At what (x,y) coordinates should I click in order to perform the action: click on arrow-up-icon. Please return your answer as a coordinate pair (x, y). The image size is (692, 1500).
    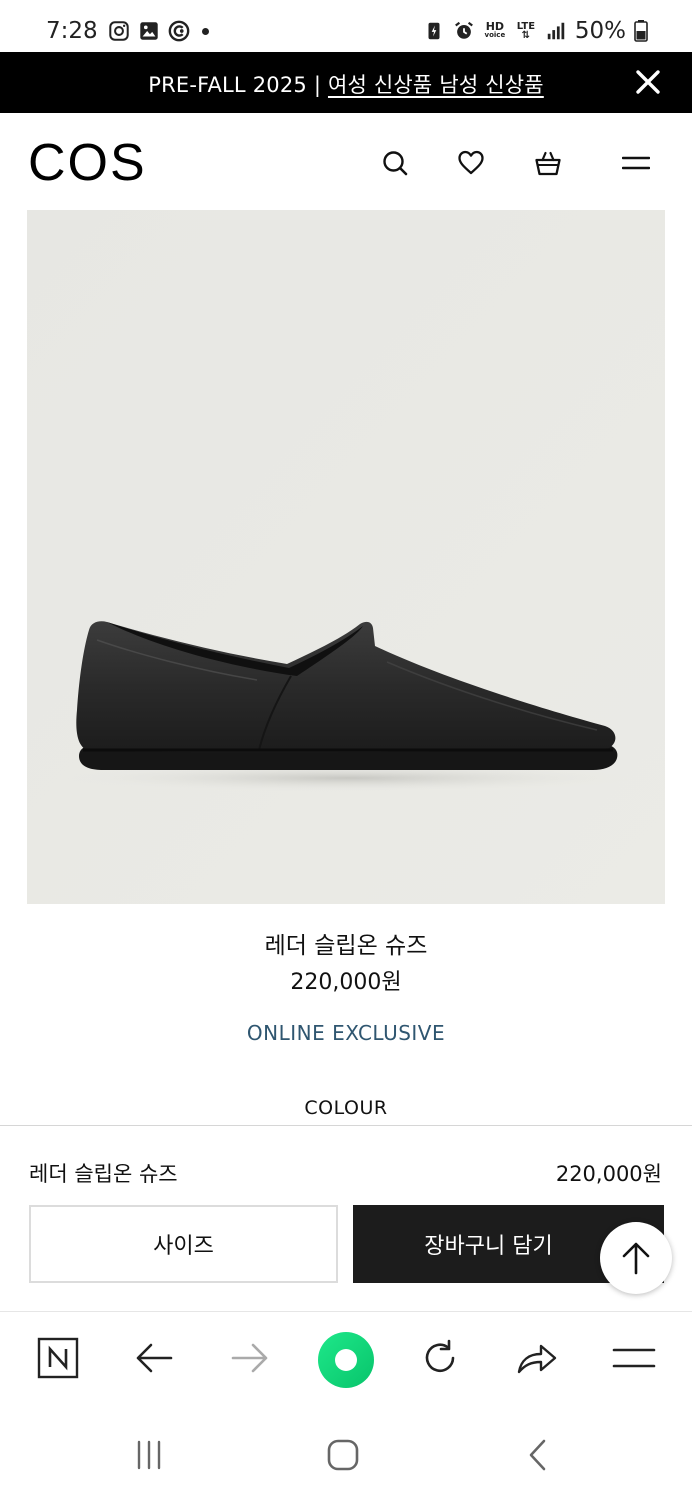
    Looking at the image, I should click on (636, 1258).